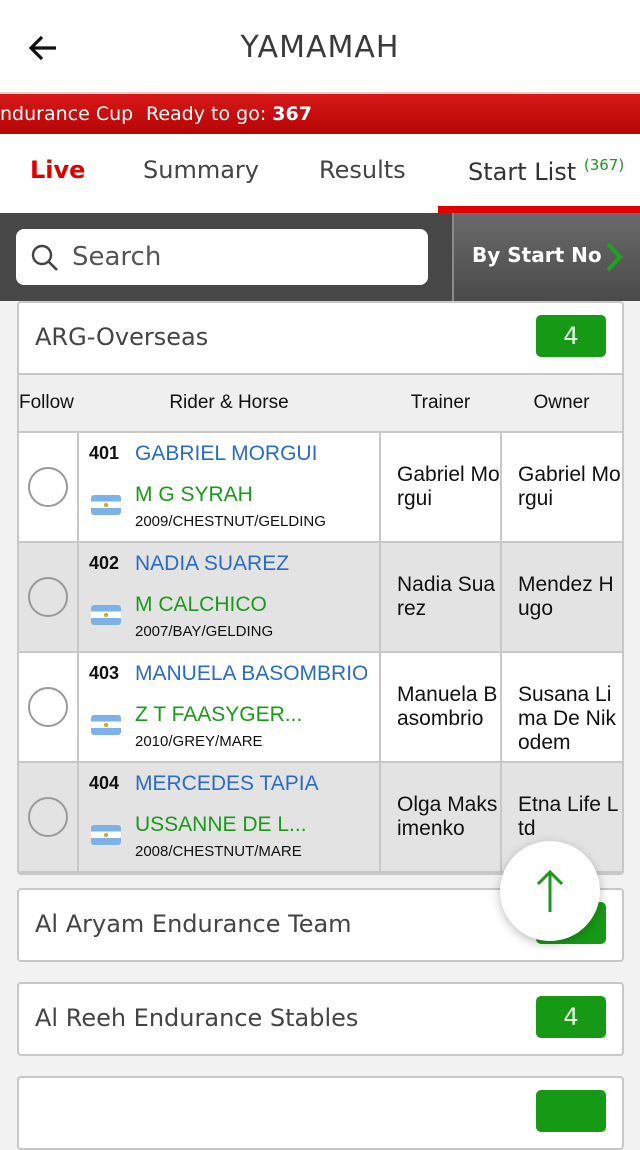 The image size is (640, 1150). I want to click on rider-name: MANUELA BASOMBRIO, so click(251, 674).